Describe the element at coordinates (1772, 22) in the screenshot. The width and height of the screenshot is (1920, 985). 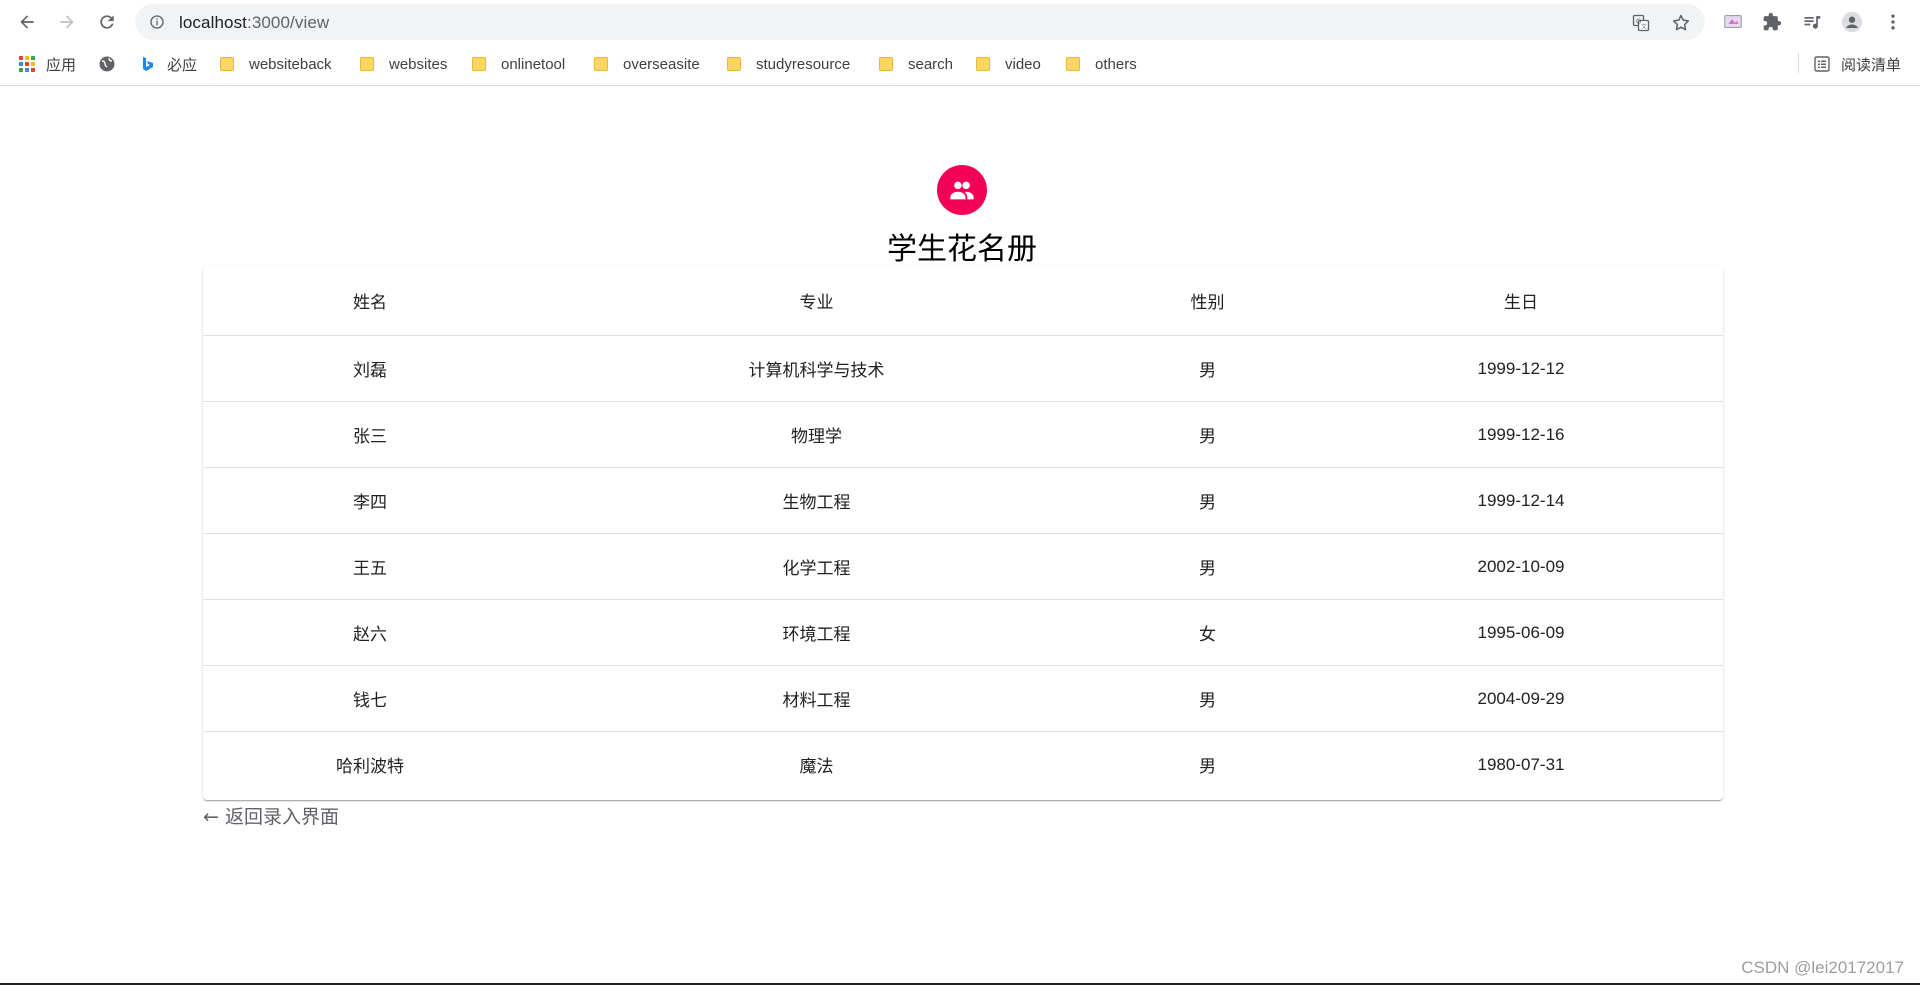
I see `extensions-puzzle-icon` at that location.